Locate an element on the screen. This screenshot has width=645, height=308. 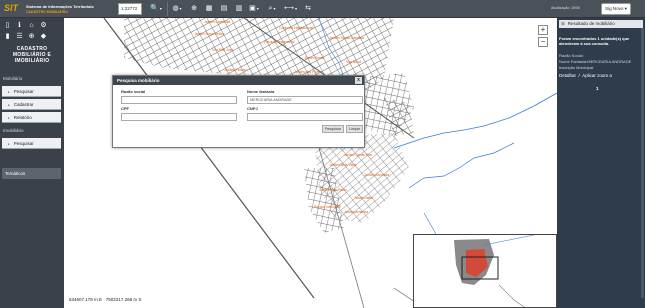
section-mobiliario-label: Mobiliário is located at coordinates (13, 78).